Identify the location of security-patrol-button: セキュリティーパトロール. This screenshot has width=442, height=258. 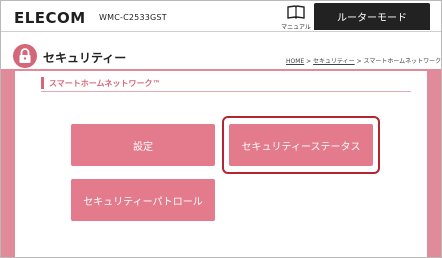
(143, 200).